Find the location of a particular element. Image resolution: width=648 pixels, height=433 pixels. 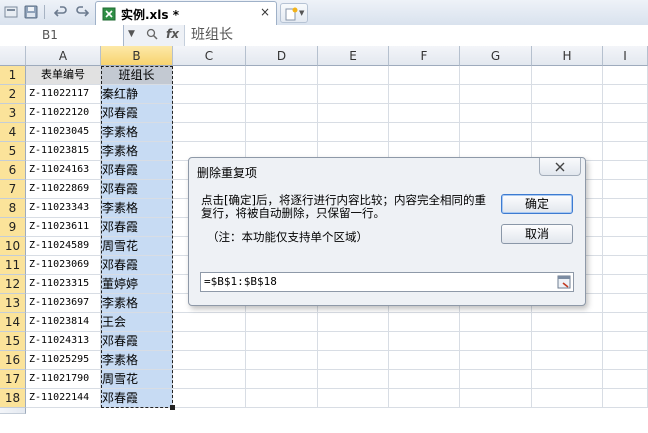

row-header: 18 is located at coordinates (13, 398).